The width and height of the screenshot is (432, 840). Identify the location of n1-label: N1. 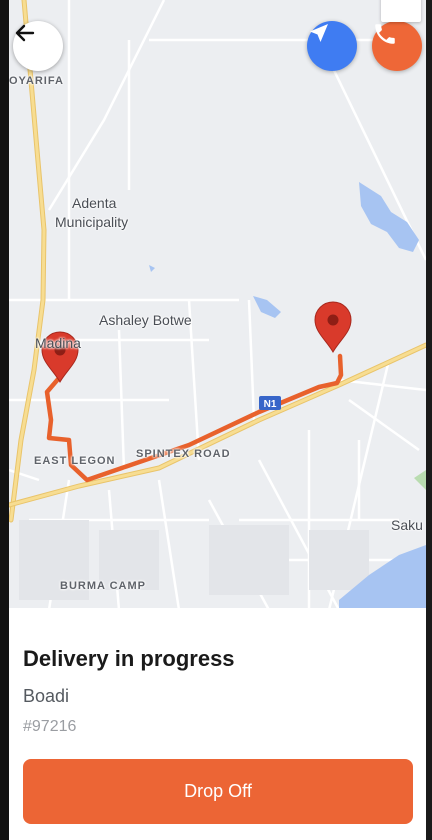
(270, 404).